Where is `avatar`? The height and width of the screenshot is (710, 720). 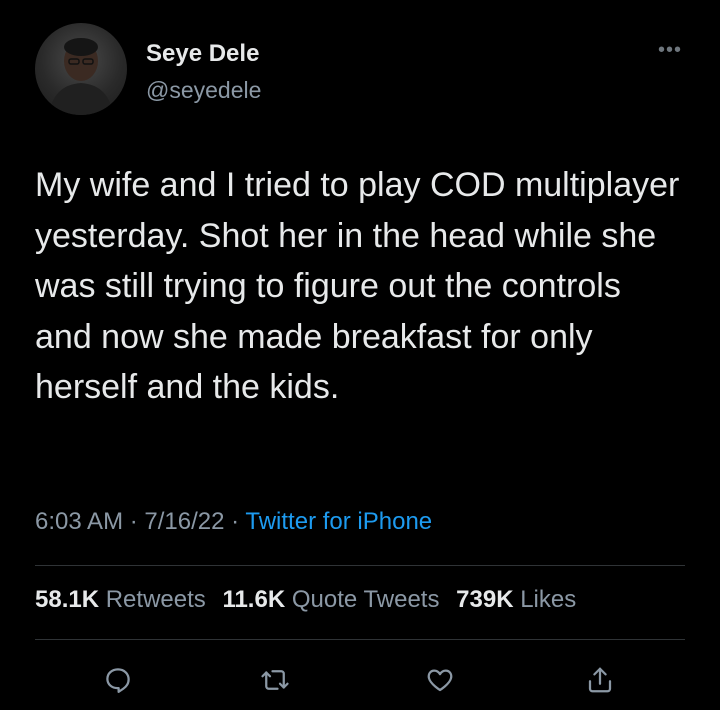 avatar is located at coordinates (81, 69).